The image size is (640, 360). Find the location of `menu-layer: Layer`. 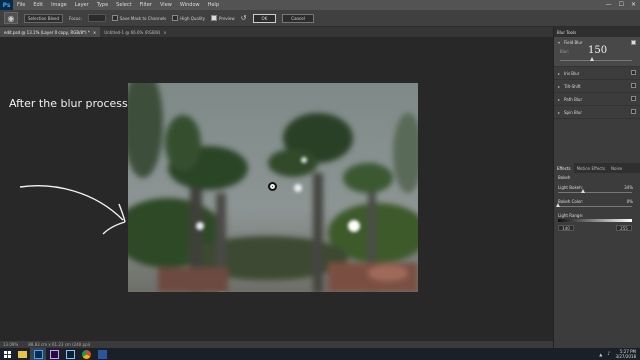

menu-layer: Layer is located at coordinates (82, 5).